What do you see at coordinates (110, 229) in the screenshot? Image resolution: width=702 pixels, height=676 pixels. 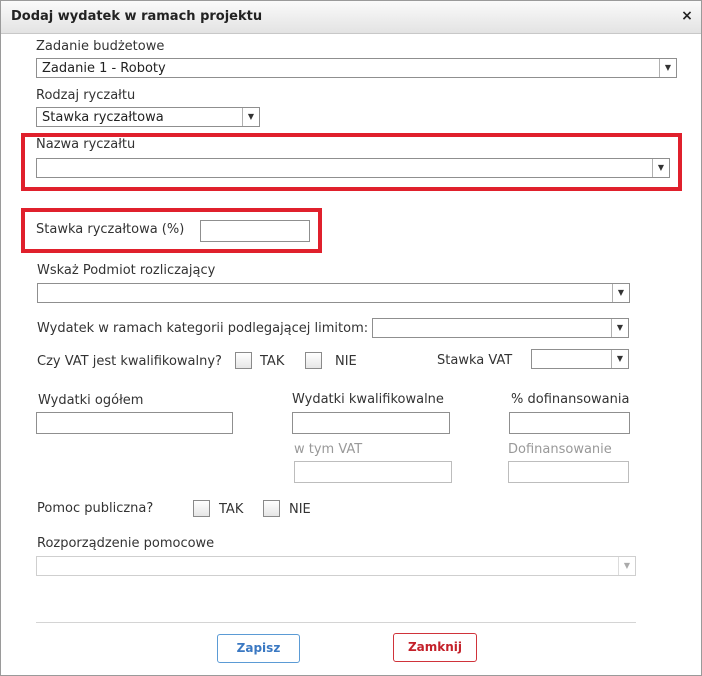 I see `lump-sum-rate-label: Stawka ryczałtowa (%)` at bounding box center [110, 229].